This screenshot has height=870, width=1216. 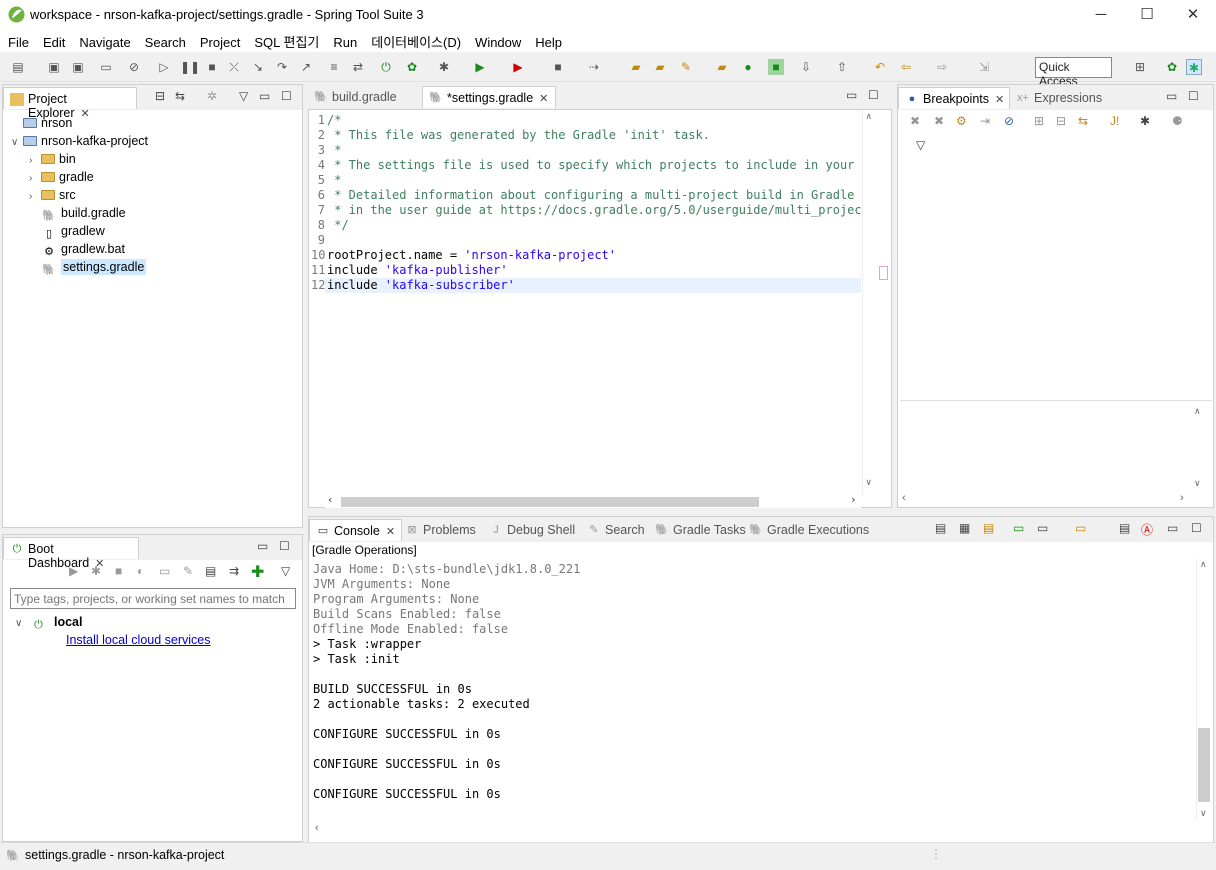 What do you see at coordinates (1009, 121) in the screenshot?
I see `skip-all-icon: ⊘` at bounding box center [1009, 121].